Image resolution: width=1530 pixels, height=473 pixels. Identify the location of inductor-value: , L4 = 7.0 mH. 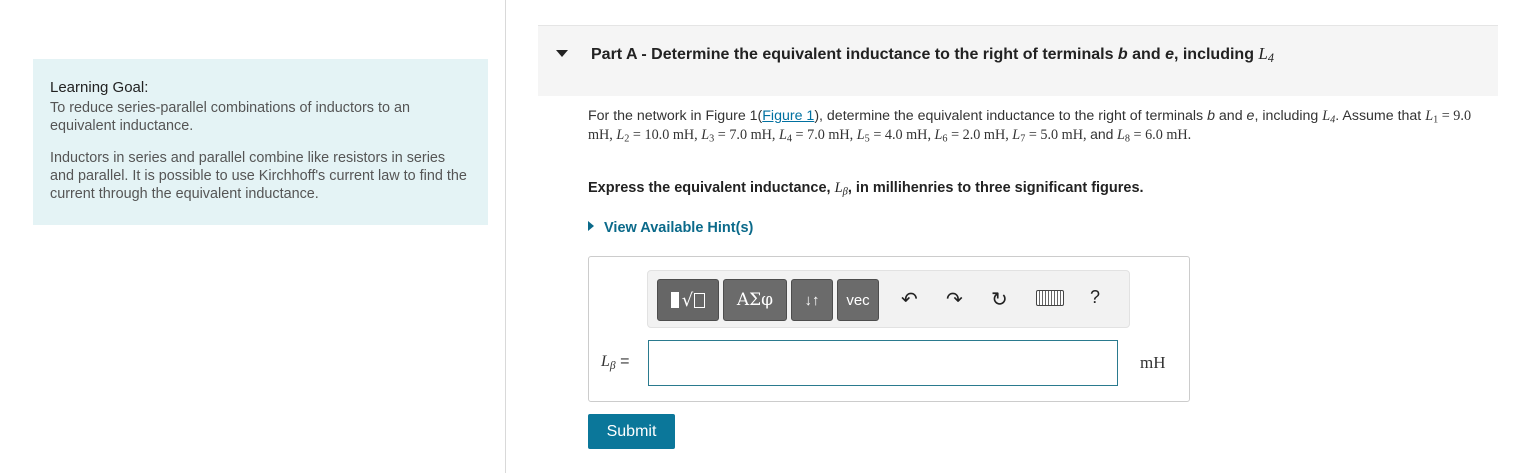
(810, 135).